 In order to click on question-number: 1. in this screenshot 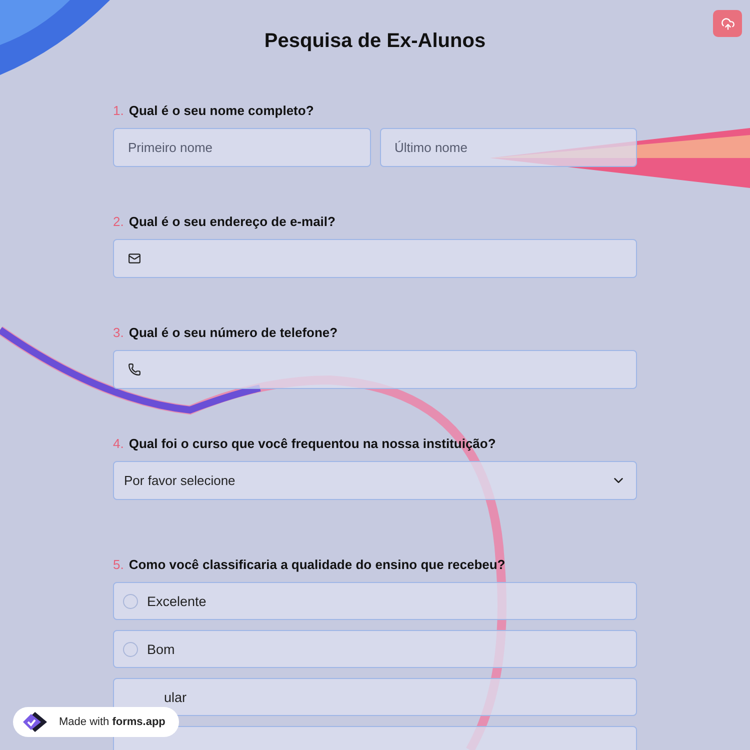, I will do `click(118, 110)`.